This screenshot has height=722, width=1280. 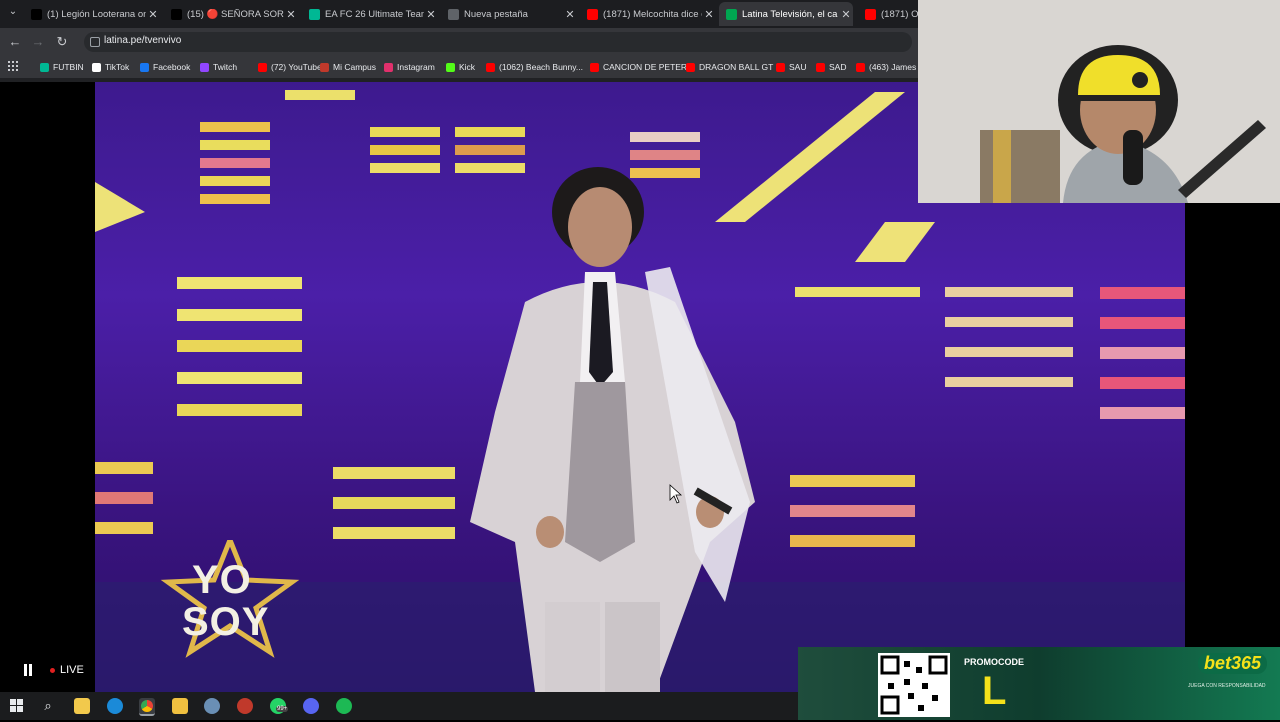 What do you see at coordinates (311, 706) in the screenshot?
I see `discord-icon` at bounding box center [311, 706].